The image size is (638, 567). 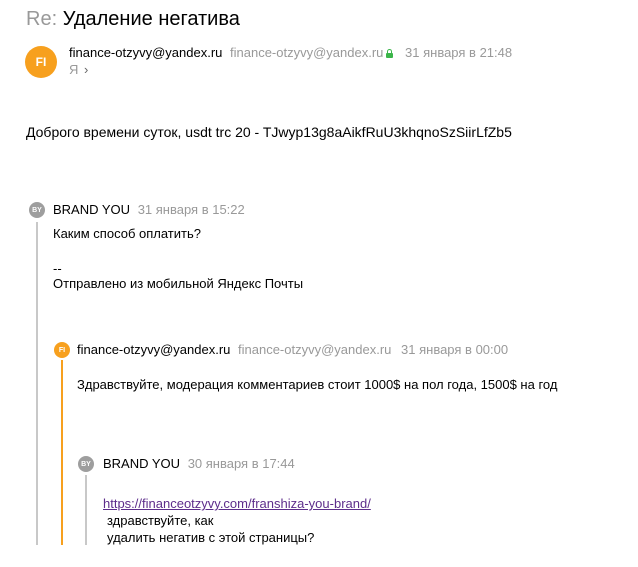 What do you see at coordinates (142, 463) in the screenshot?
I see `quote3-sender: BRAND YOU` at bounding box center [142, 463].